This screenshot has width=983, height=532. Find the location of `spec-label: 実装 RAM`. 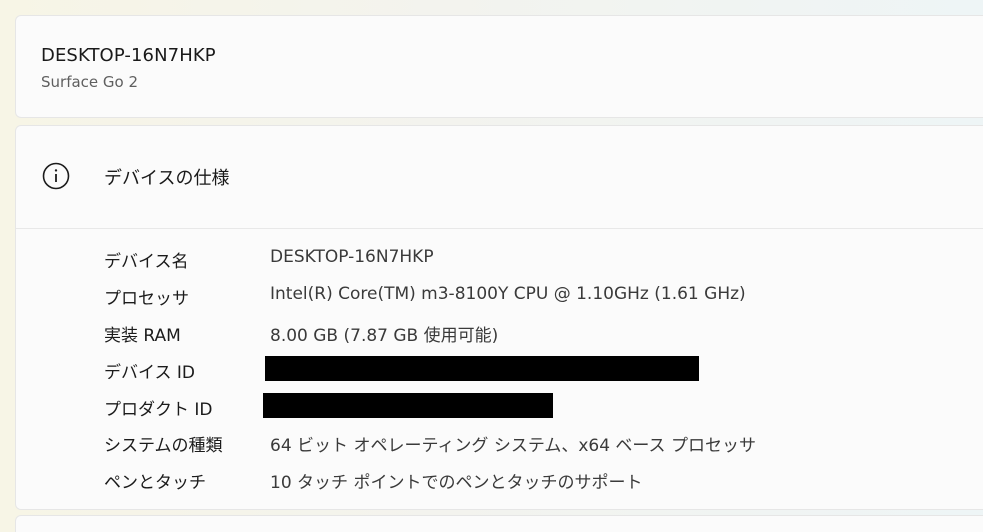

spec-label: 実装 RAM is located at coordinates (142, 336).